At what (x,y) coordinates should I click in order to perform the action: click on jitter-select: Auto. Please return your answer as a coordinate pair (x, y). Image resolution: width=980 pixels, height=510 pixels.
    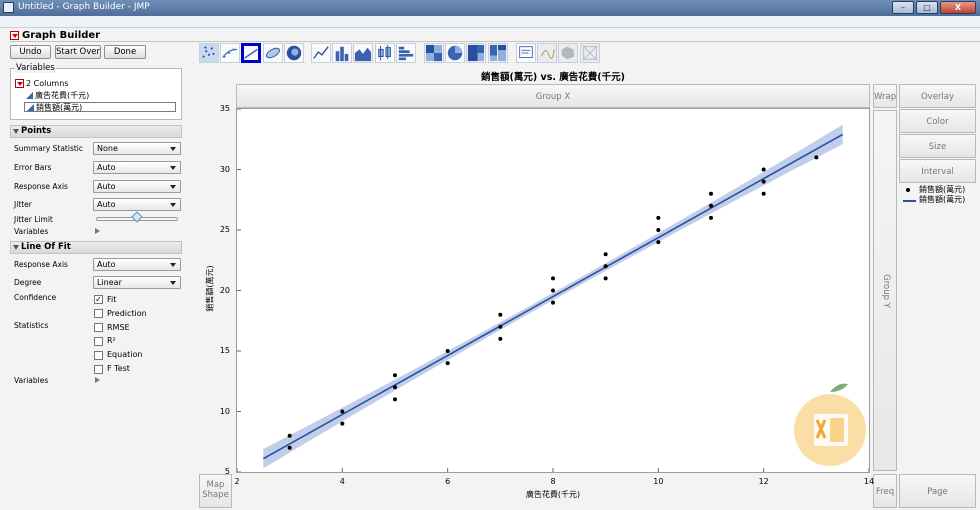
    Looking at the image, I should click on (137, 204).